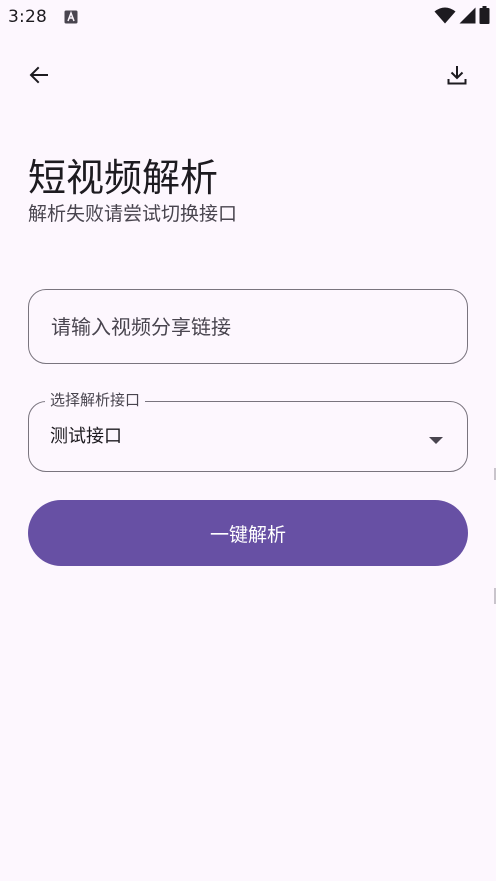 The image size is (496, 881). What do you see at coordinates (248, 431) in the screenshot?
I see `api-select: 选择解析接口 测试接口` at bounding box center [248, 431].